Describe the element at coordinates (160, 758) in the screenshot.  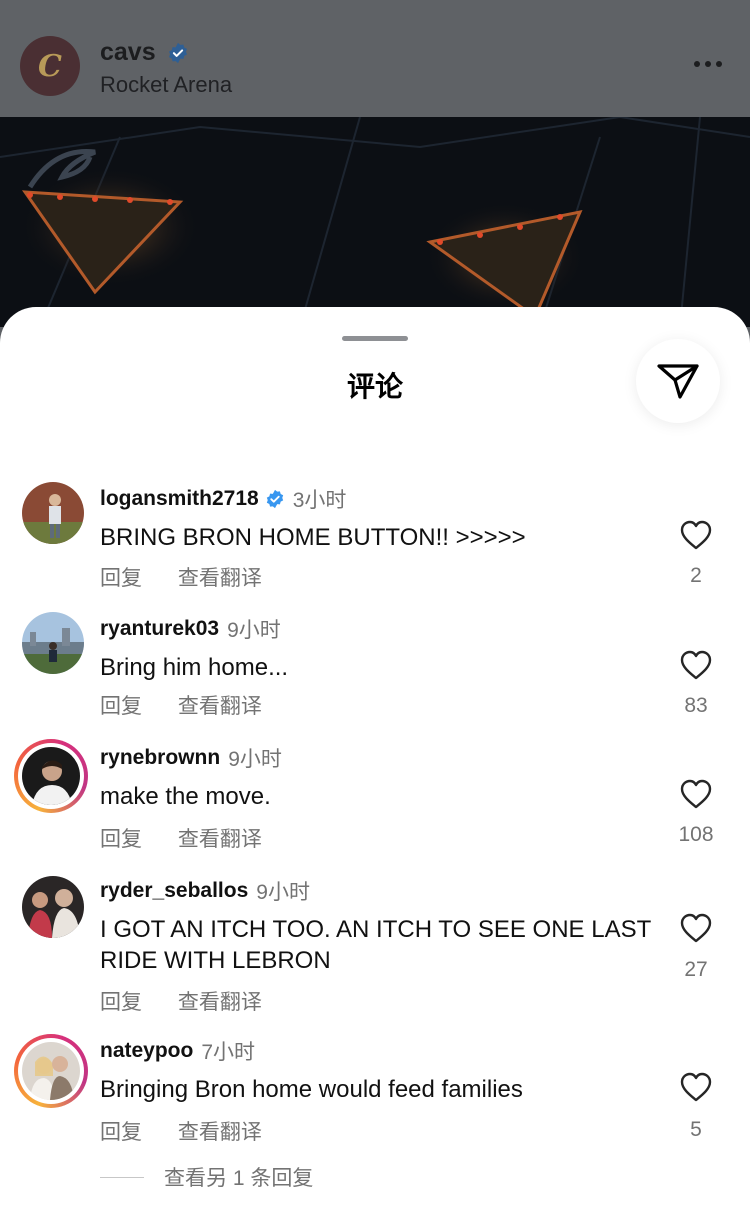
I see `comment-username: rynebrownn` at that location.